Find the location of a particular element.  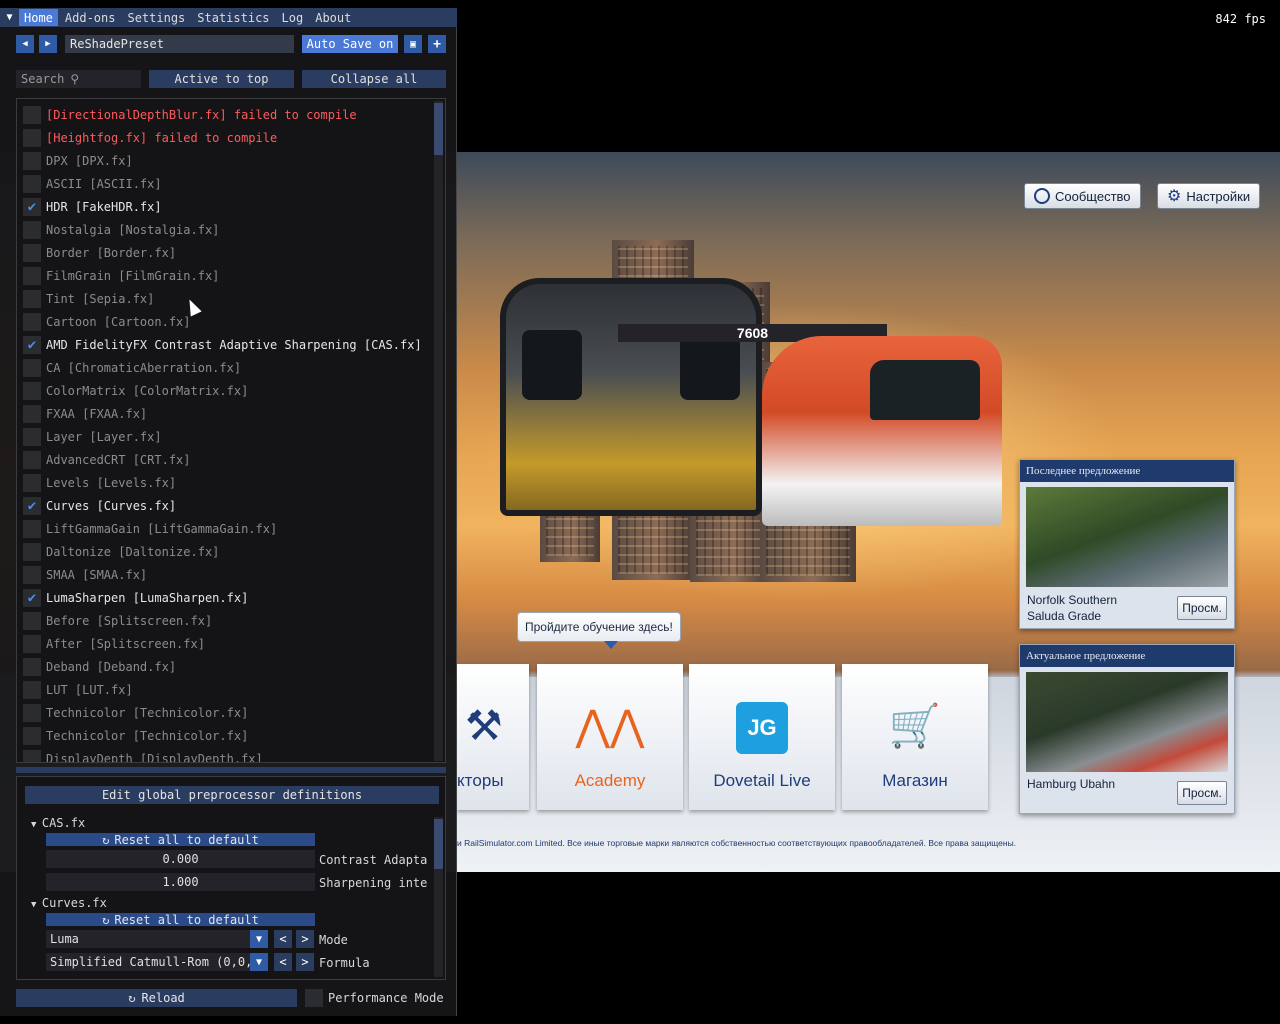

effect-row: After [Splitscreen.fx] is located at coordinates (114, 644).